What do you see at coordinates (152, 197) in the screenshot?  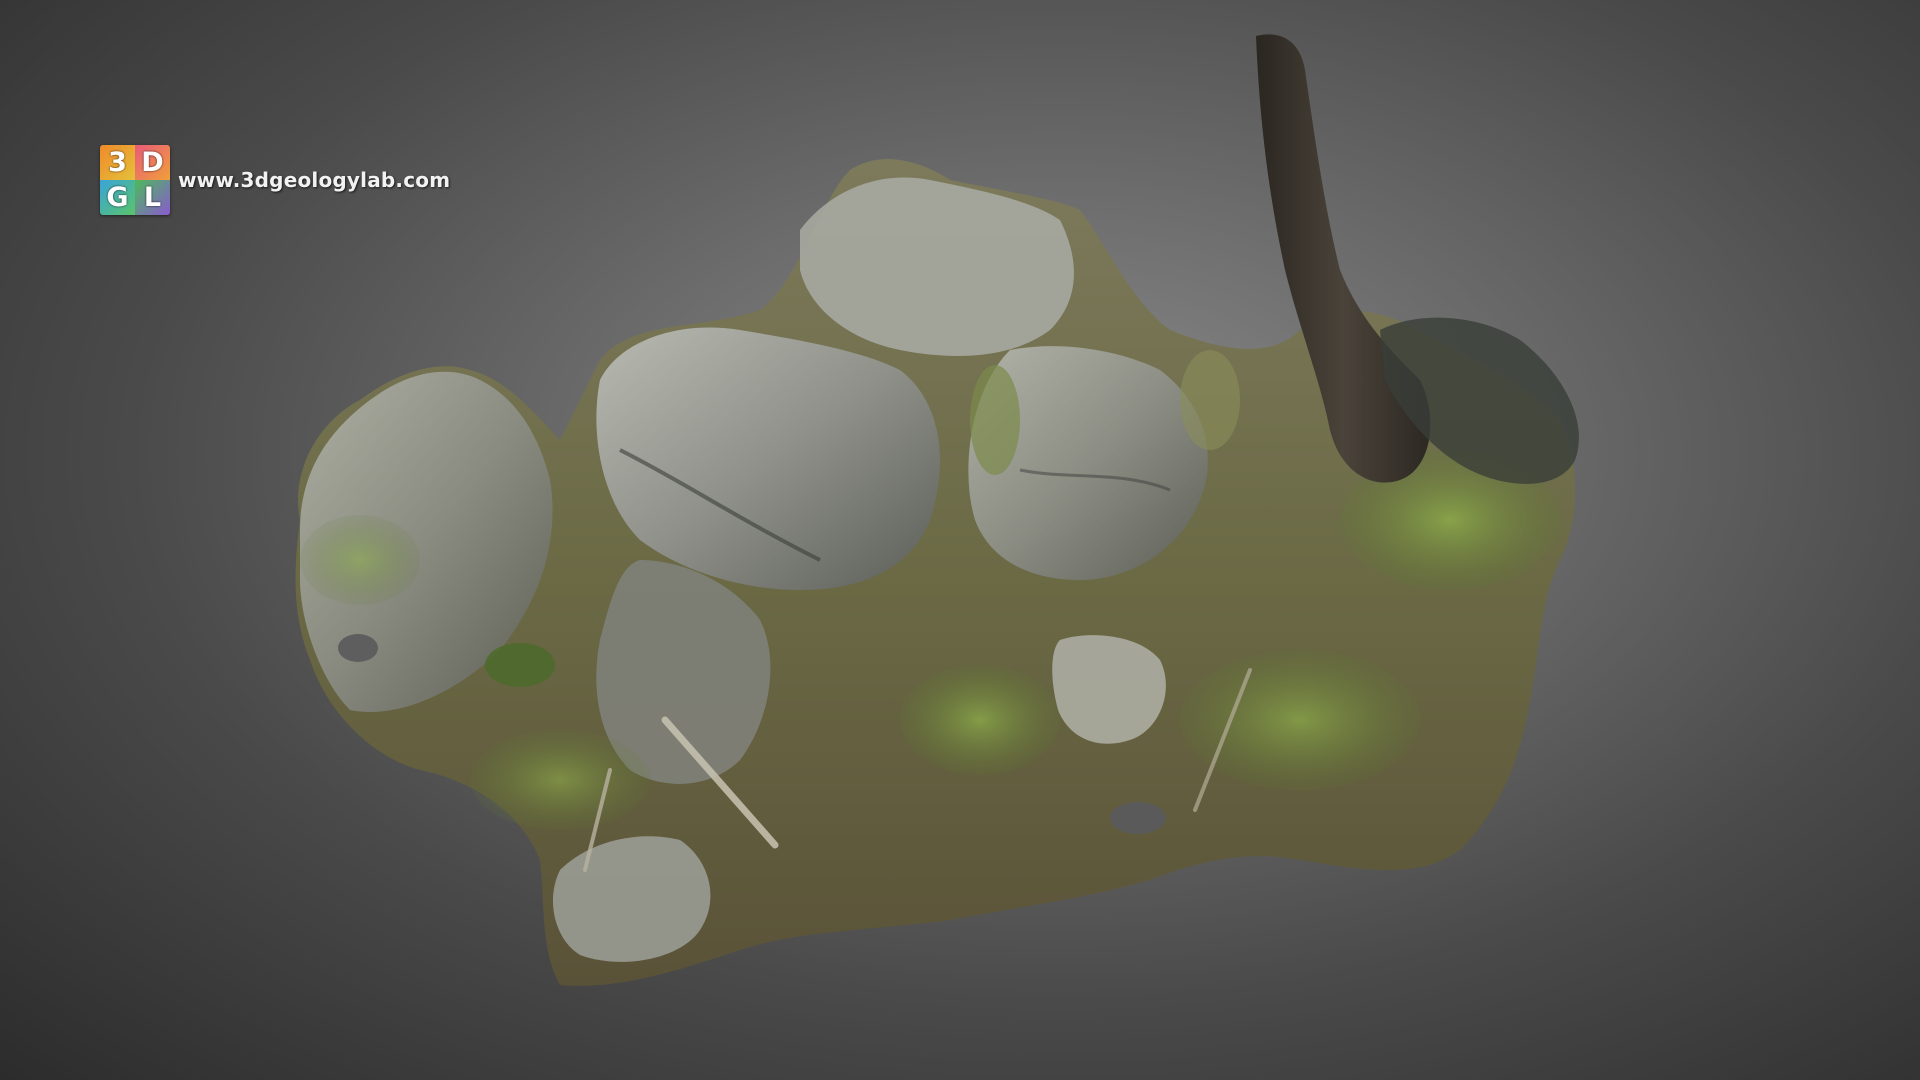 I see `logo-letter: L` at bounding box center [152, 197].